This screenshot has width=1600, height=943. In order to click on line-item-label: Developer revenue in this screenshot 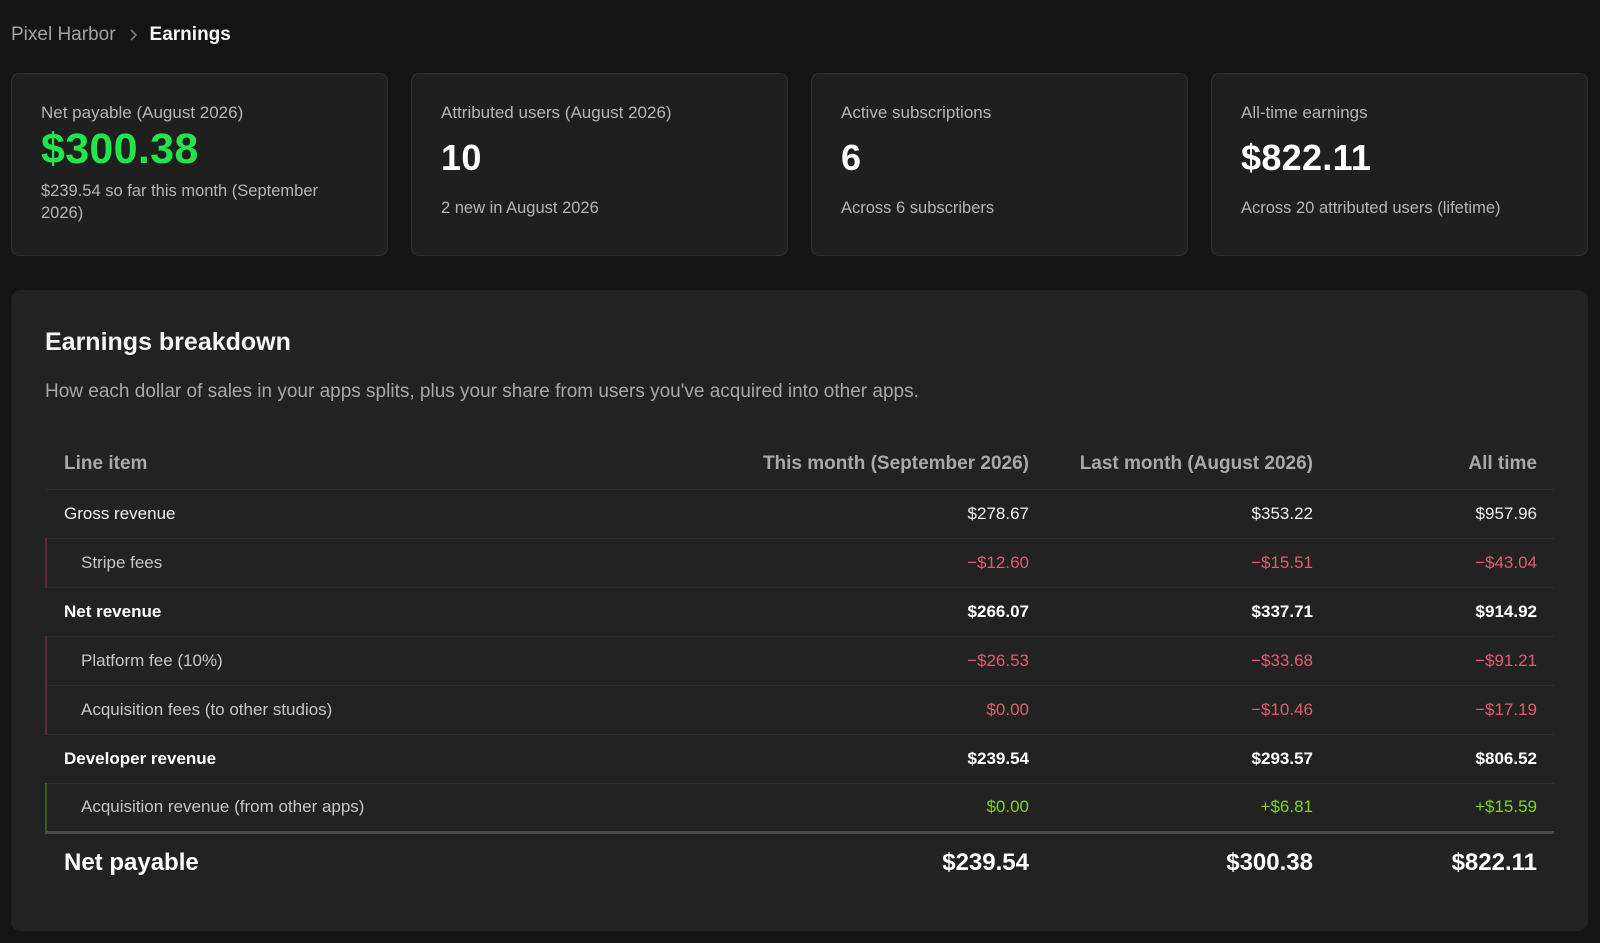, I will do `click(386, 759)`.